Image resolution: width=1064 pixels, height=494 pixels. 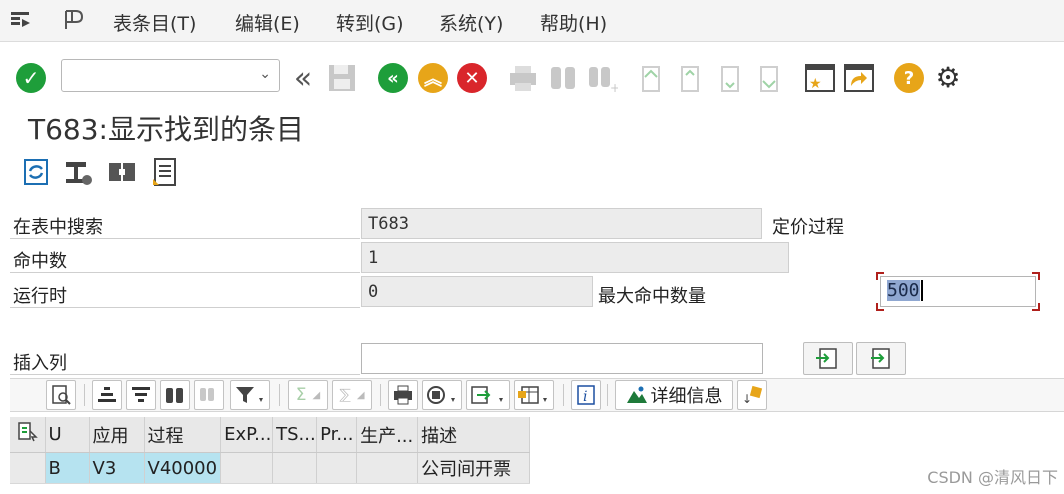 What do you see at coordinates (575, 257) in the screenshot?
I see `hits-field: 1` at bounding box center [575, 257].